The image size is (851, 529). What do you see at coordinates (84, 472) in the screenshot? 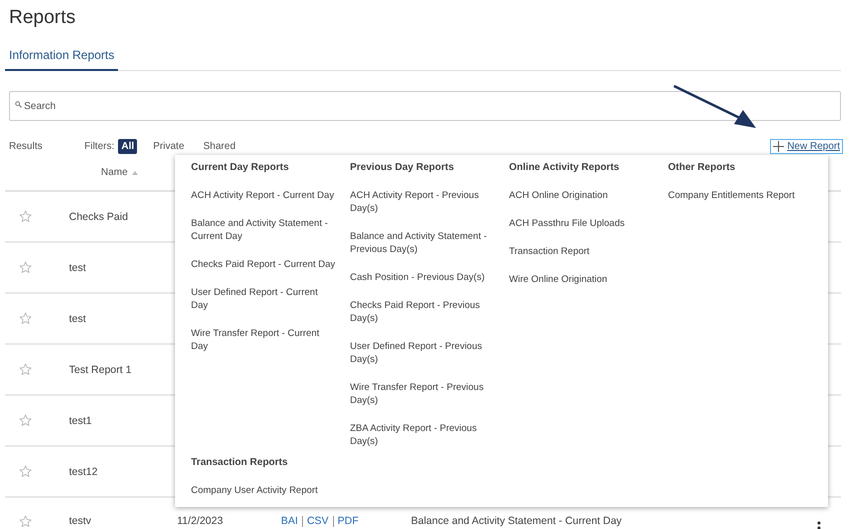
I see `report-name: test12` at bounding box center [84, 472].